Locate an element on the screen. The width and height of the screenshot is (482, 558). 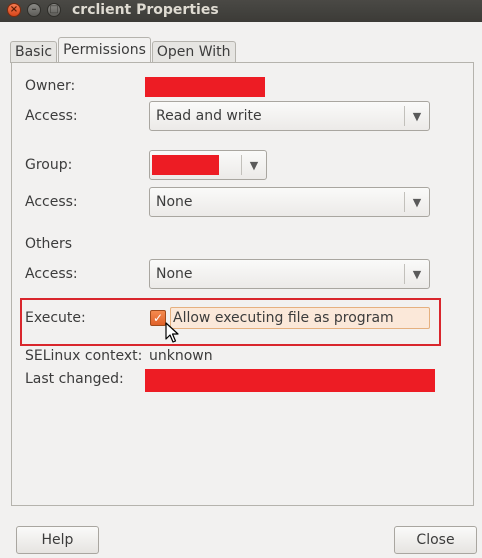
help-button: Help is located at coordinates (57, 540).